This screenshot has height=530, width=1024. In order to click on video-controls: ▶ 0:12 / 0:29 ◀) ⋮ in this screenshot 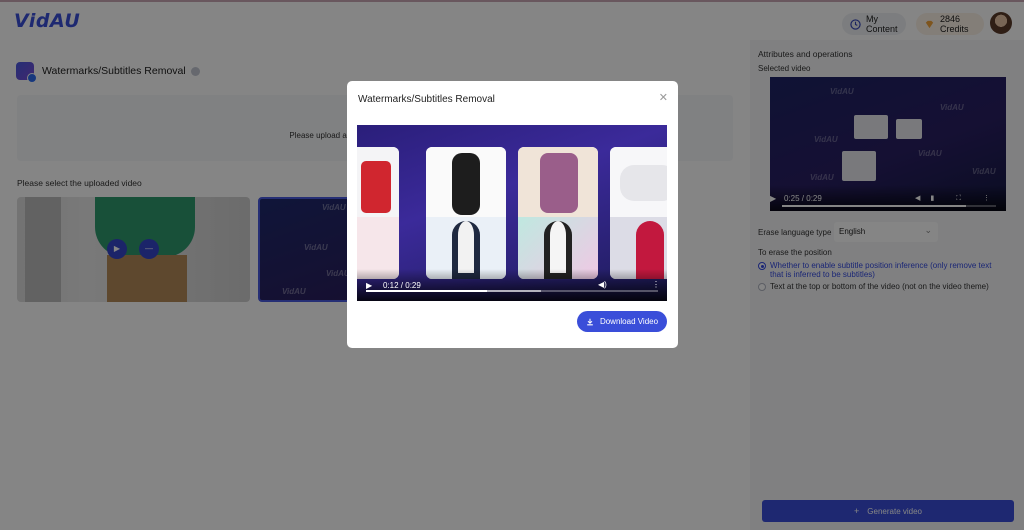, I will do `click(512, 285)`.